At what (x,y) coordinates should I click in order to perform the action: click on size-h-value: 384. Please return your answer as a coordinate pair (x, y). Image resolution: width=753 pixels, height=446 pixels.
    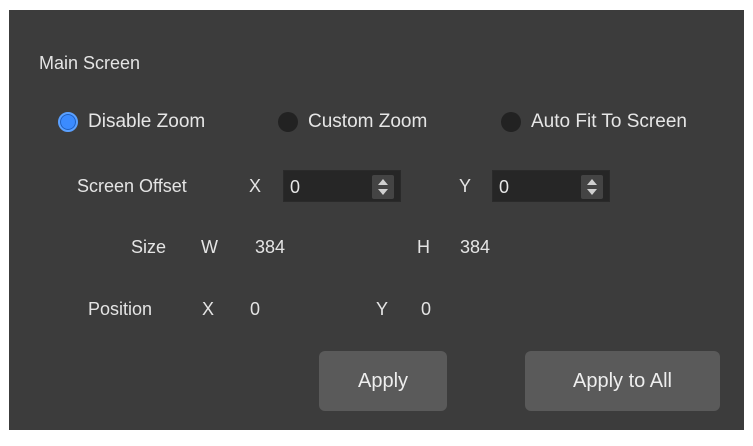
    Looking at the image, I should click on (475, 247).